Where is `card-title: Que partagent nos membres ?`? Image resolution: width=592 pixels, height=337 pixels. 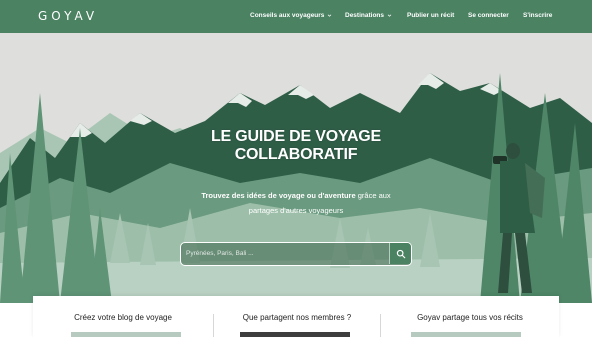 card-title: Que partagent nos membres ? is located at coordinates (297, 317).